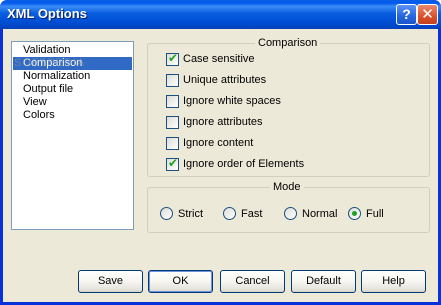 The width and height of the screenshot is (441, 305). I want to click on title-bar: XML Options ? ✕, so click(220, 14).